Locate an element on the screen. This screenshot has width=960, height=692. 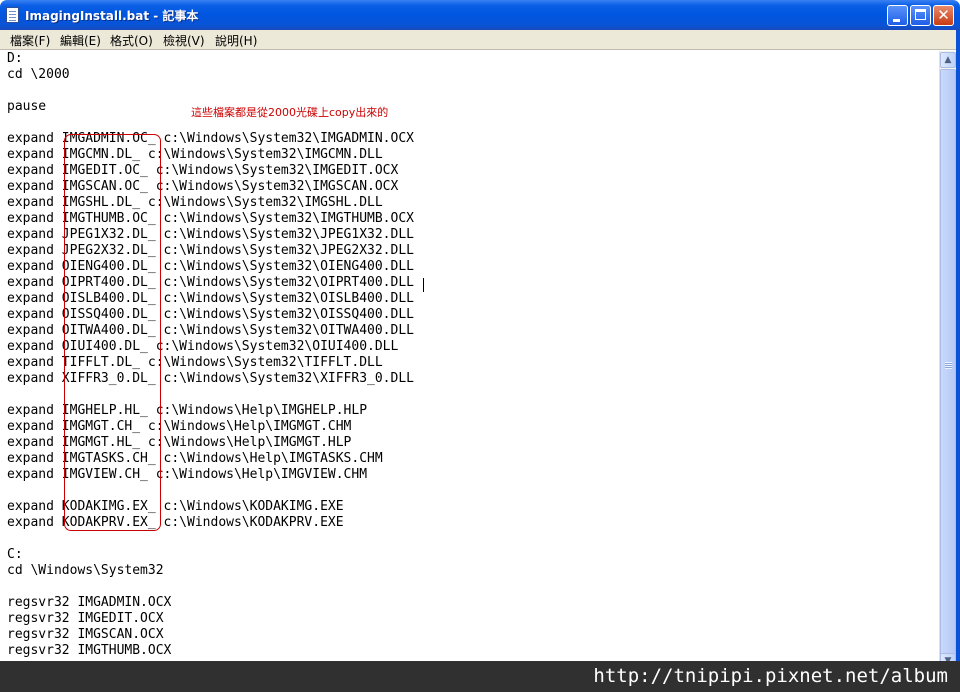
scroll-up-button: ▲ is located at coordinates (948, 60).